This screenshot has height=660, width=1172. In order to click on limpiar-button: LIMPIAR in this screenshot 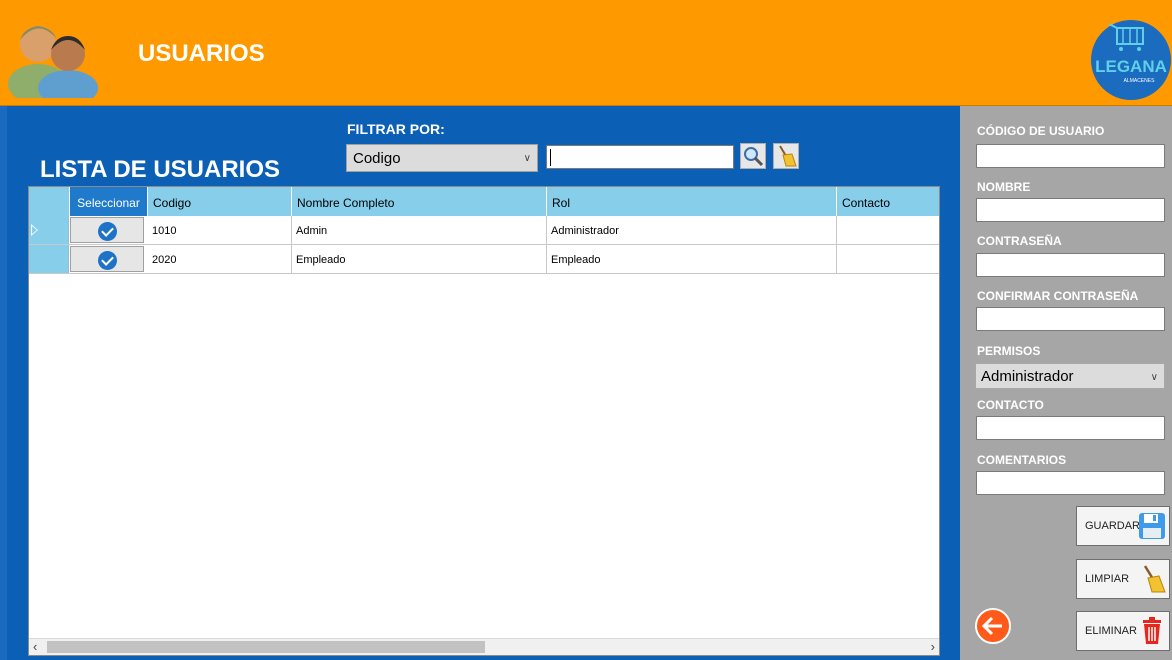, I will do `click(1123, 579)`.